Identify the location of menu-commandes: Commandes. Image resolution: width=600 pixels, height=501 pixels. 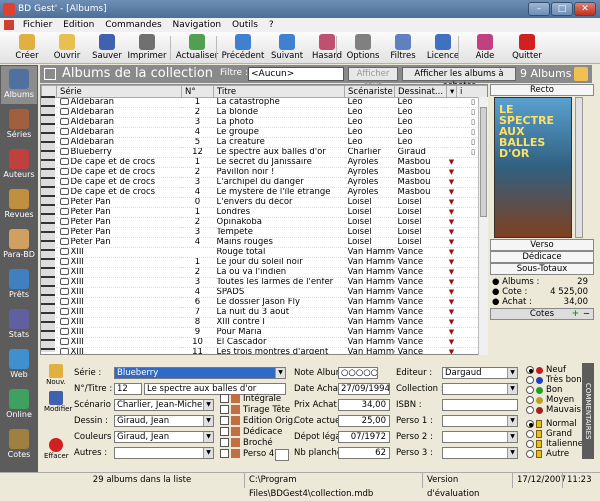
(133, 25).